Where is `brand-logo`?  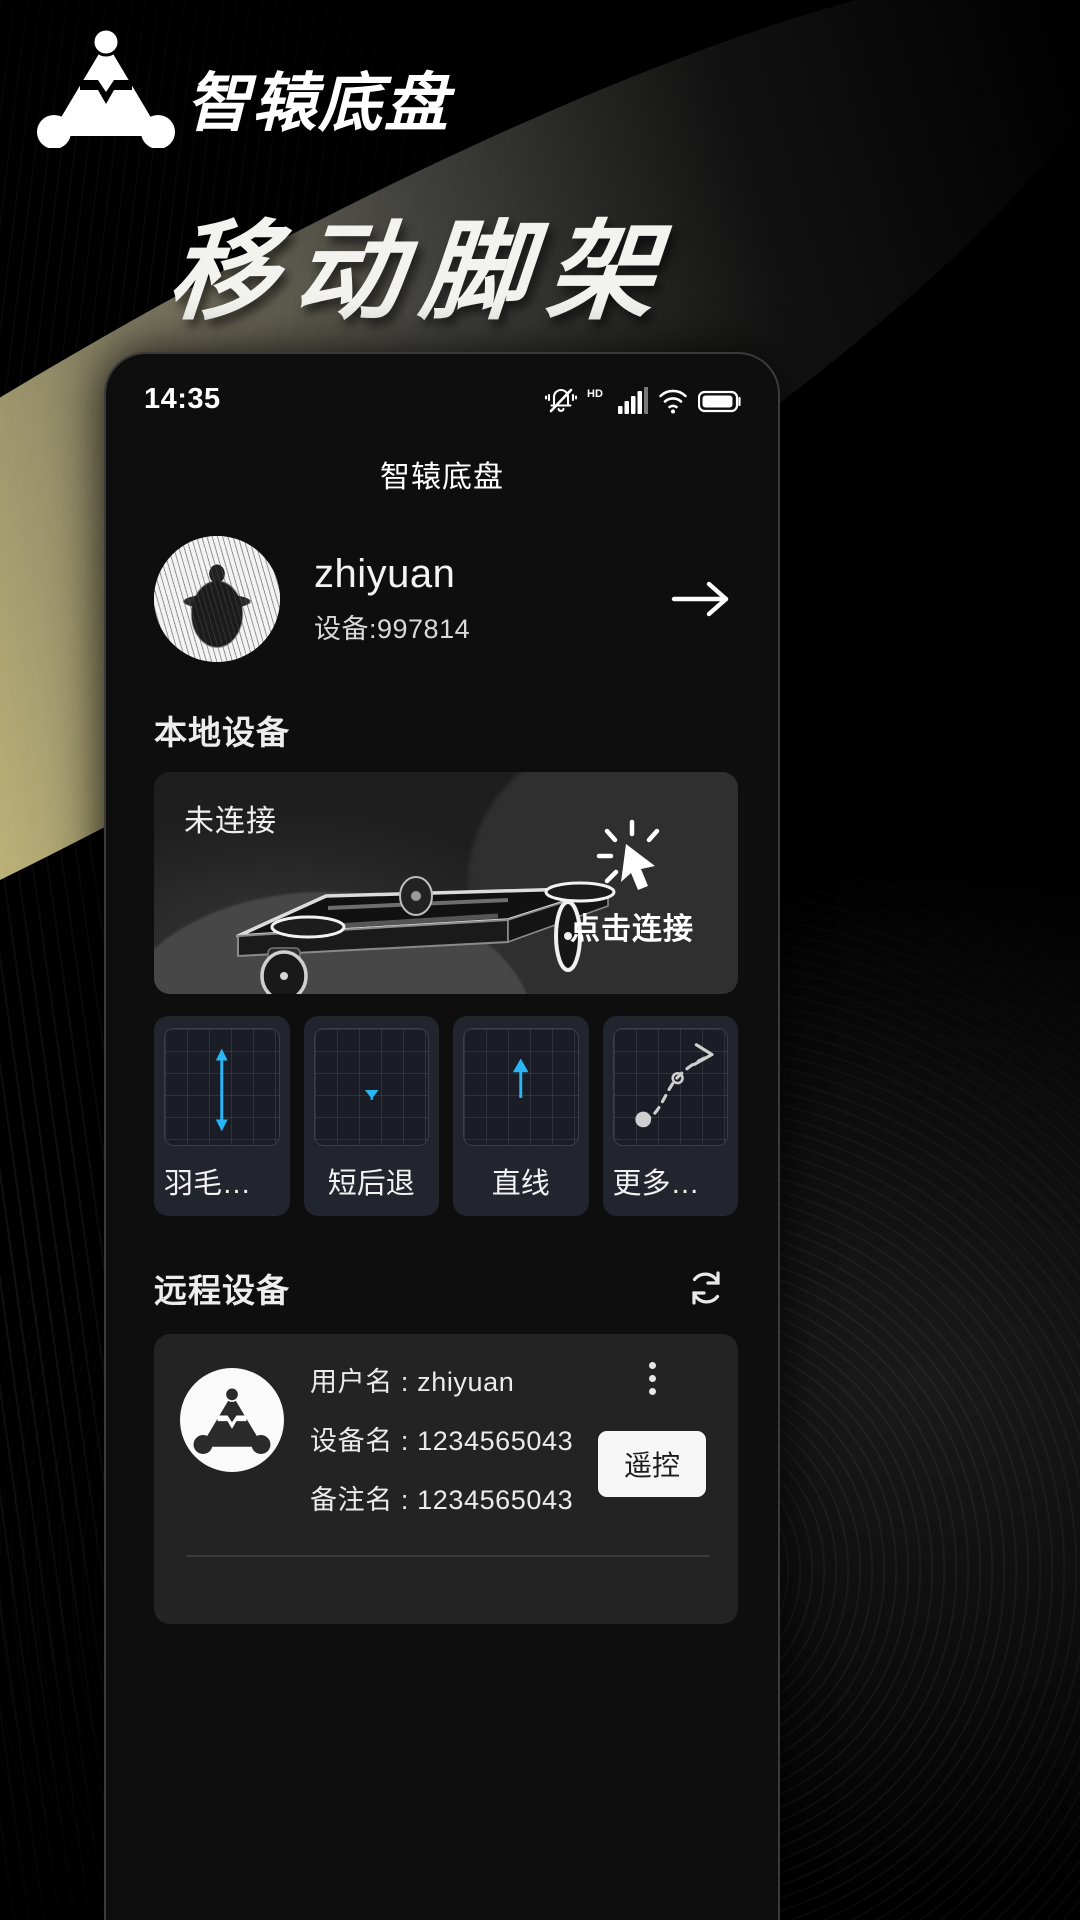 brand-logo is located at coordinates (106, 88).